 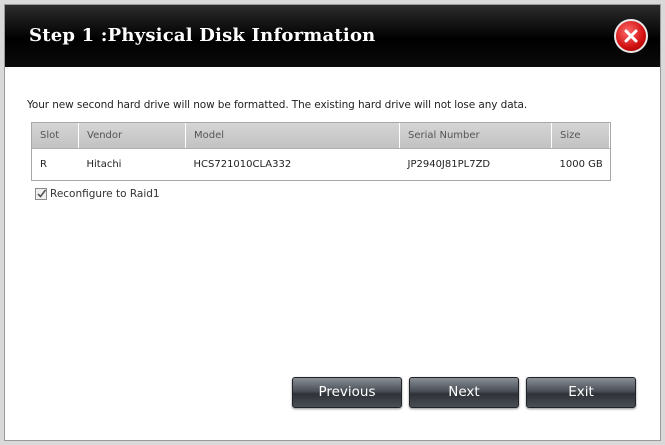 I want to click on dialog-titlebar: Step 1 :Physical Disk Information, so click(x=332, y=36).